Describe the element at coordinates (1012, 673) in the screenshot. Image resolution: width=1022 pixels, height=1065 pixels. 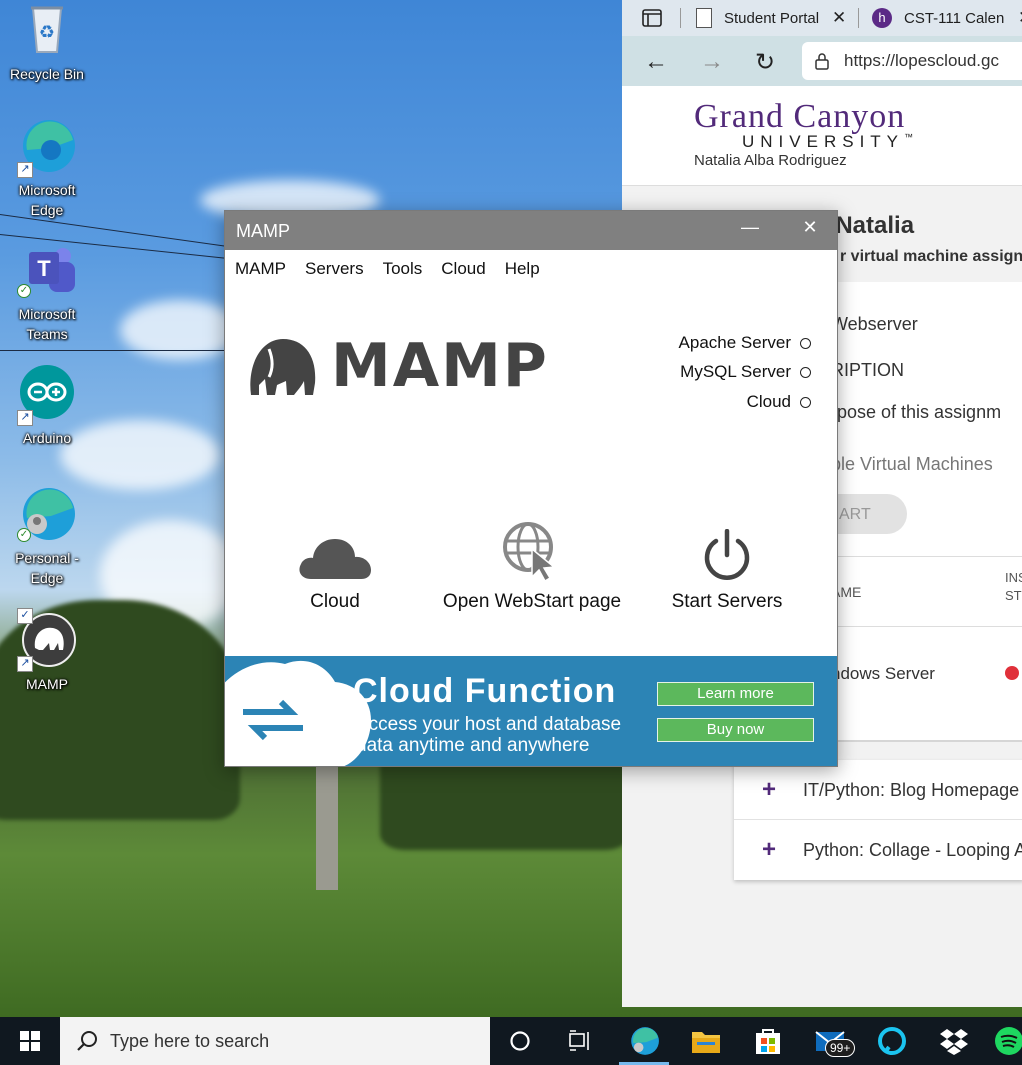
I see `vm-status-indicator` at that location.